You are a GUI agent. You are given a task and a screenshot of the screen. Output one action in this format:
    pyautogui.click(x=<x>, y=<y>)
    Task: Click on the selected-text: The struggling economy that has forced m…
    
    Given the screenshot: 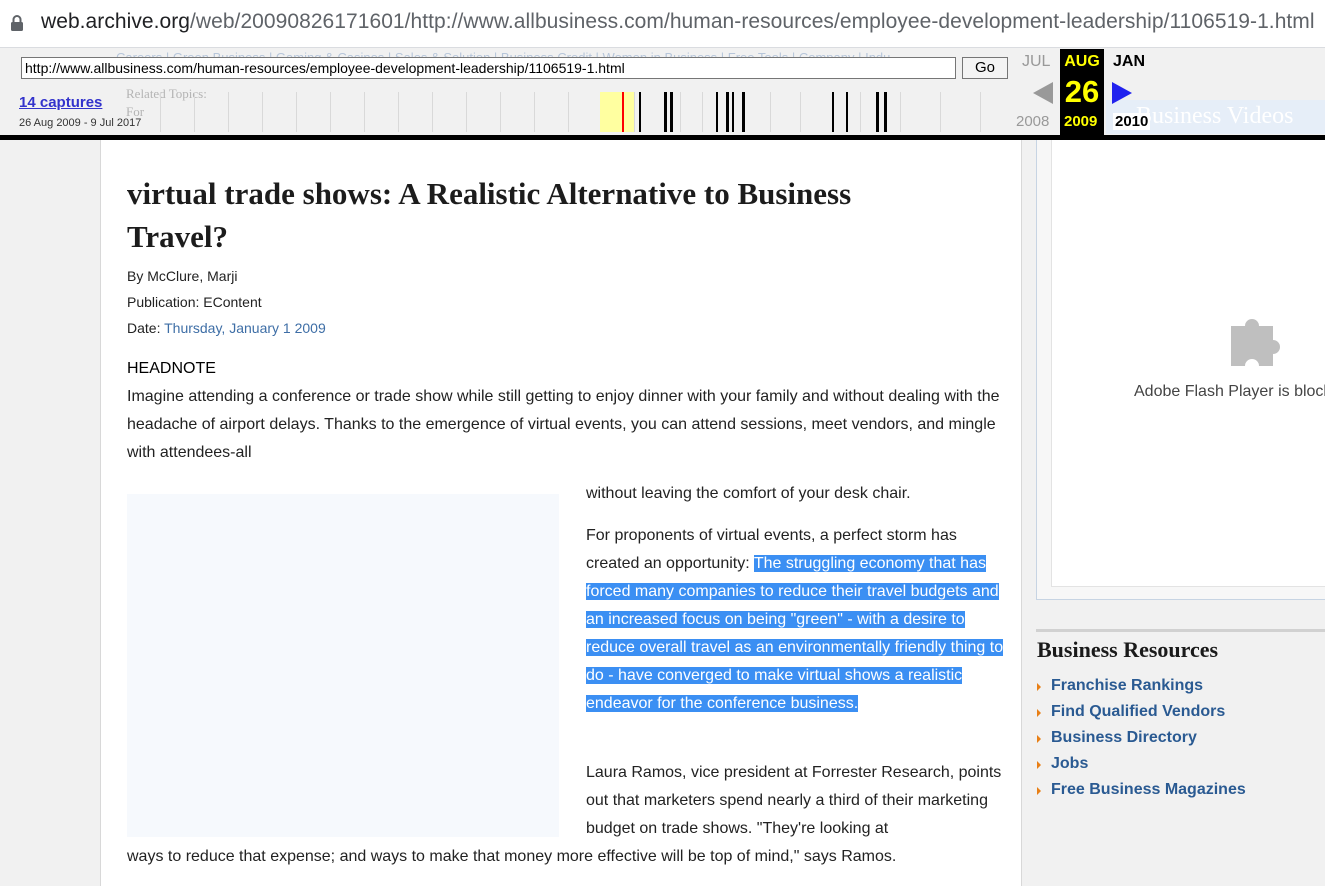 What is the action you would take?
    pyautogui.click(x=795, y=633)
    